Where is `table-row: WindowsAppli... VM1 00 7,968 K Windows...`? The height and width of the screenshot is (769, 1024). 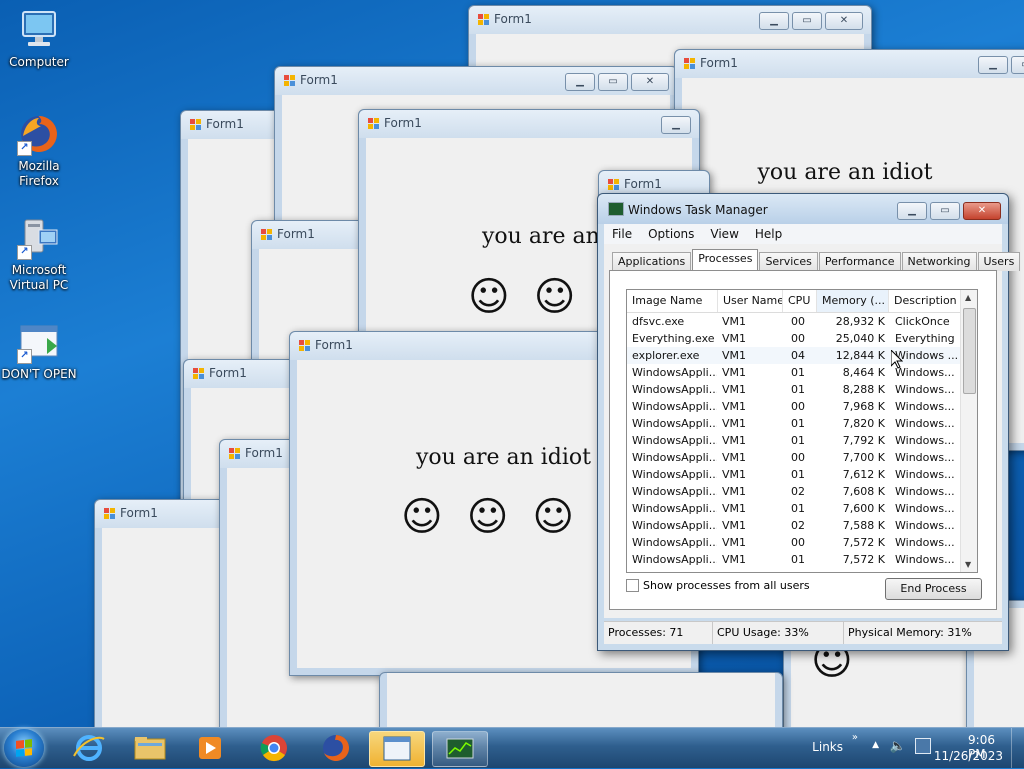
table-row: WindowsAppli... VM1 00 7,968 K Windows... is located at coordinates (802, 406).